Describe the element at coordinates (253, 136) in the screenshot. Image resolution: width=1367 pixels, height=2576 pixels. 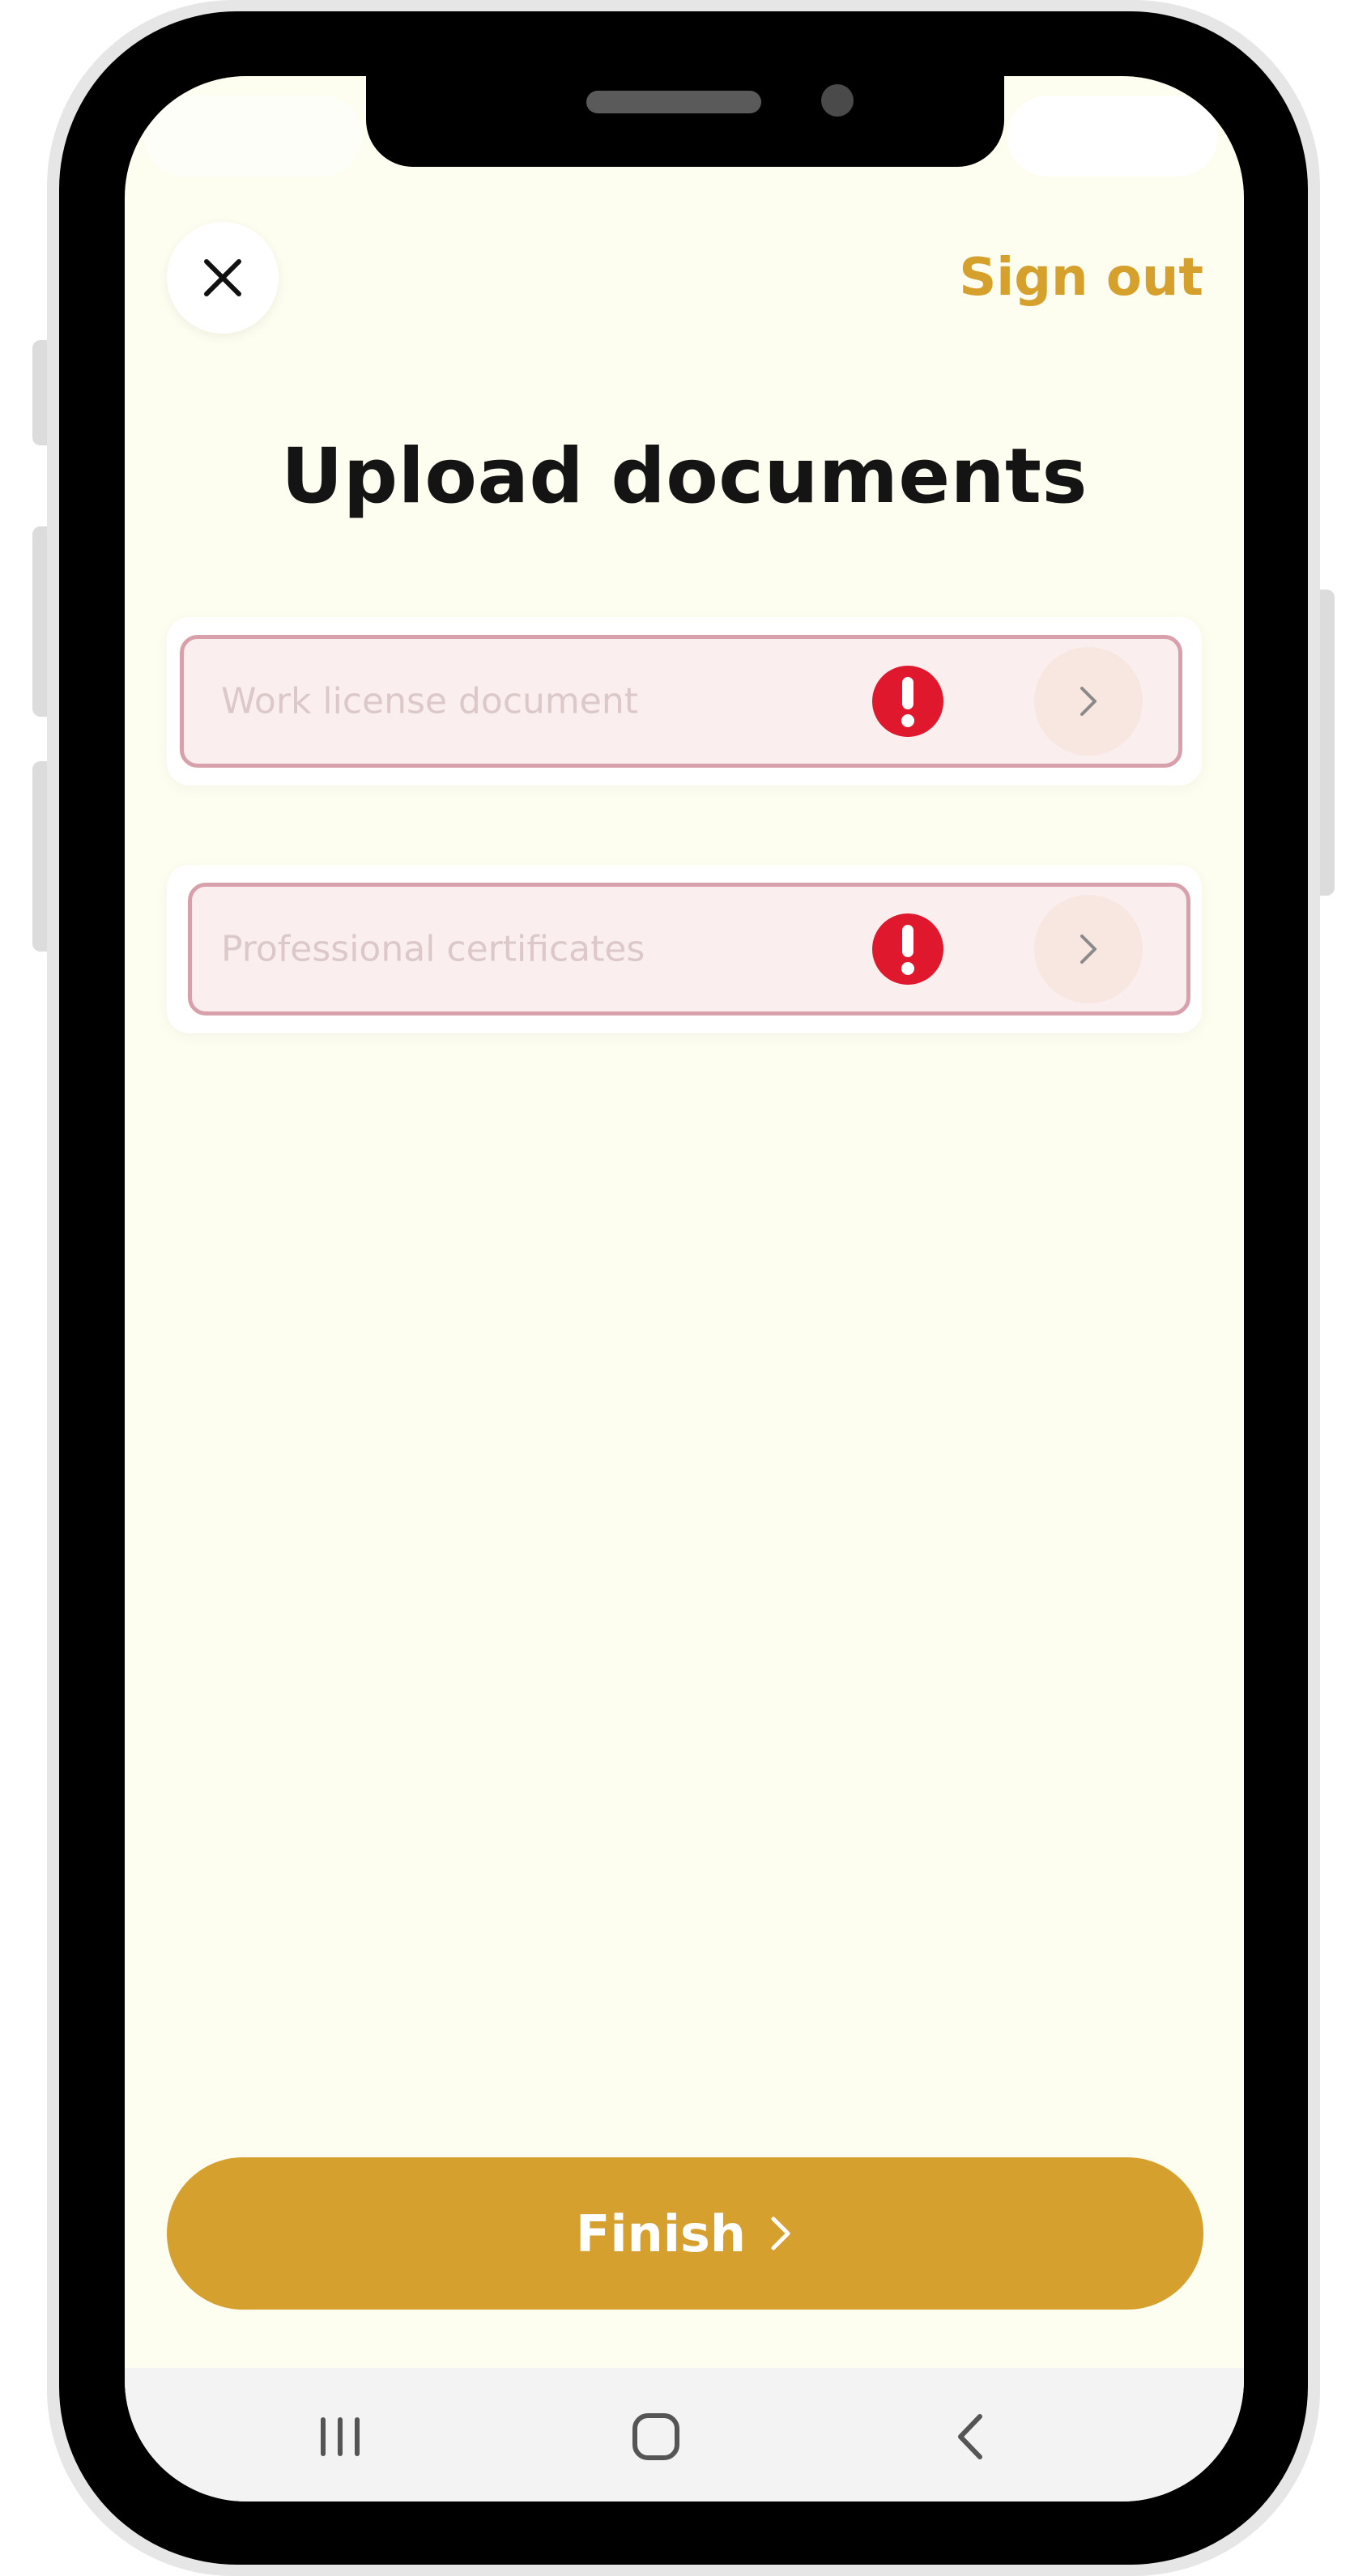
I see `status-bar-left` at that location.